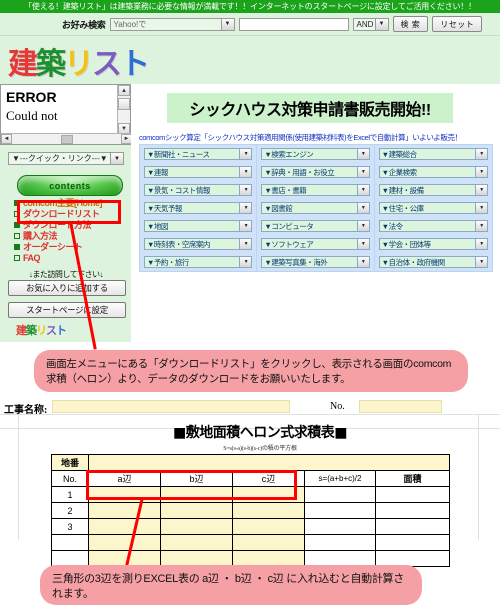 The height and width of the screenshot is (610, 500). I want to click on logo-char-3: リ, so click(79, 64).